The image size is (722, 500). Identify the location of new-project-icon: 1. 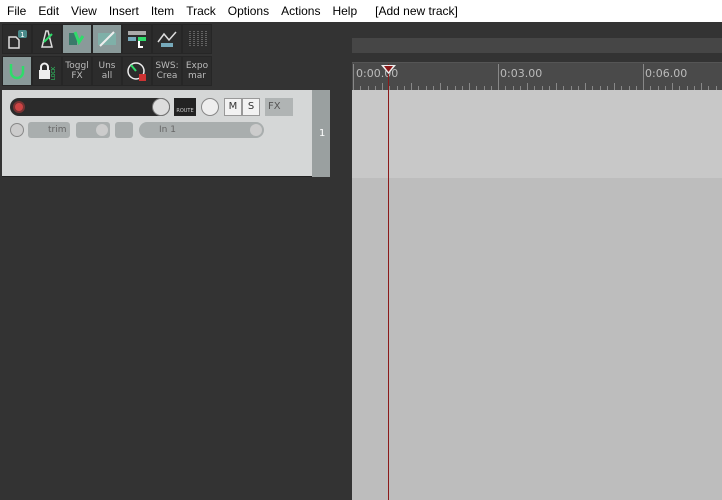
(17, 39).